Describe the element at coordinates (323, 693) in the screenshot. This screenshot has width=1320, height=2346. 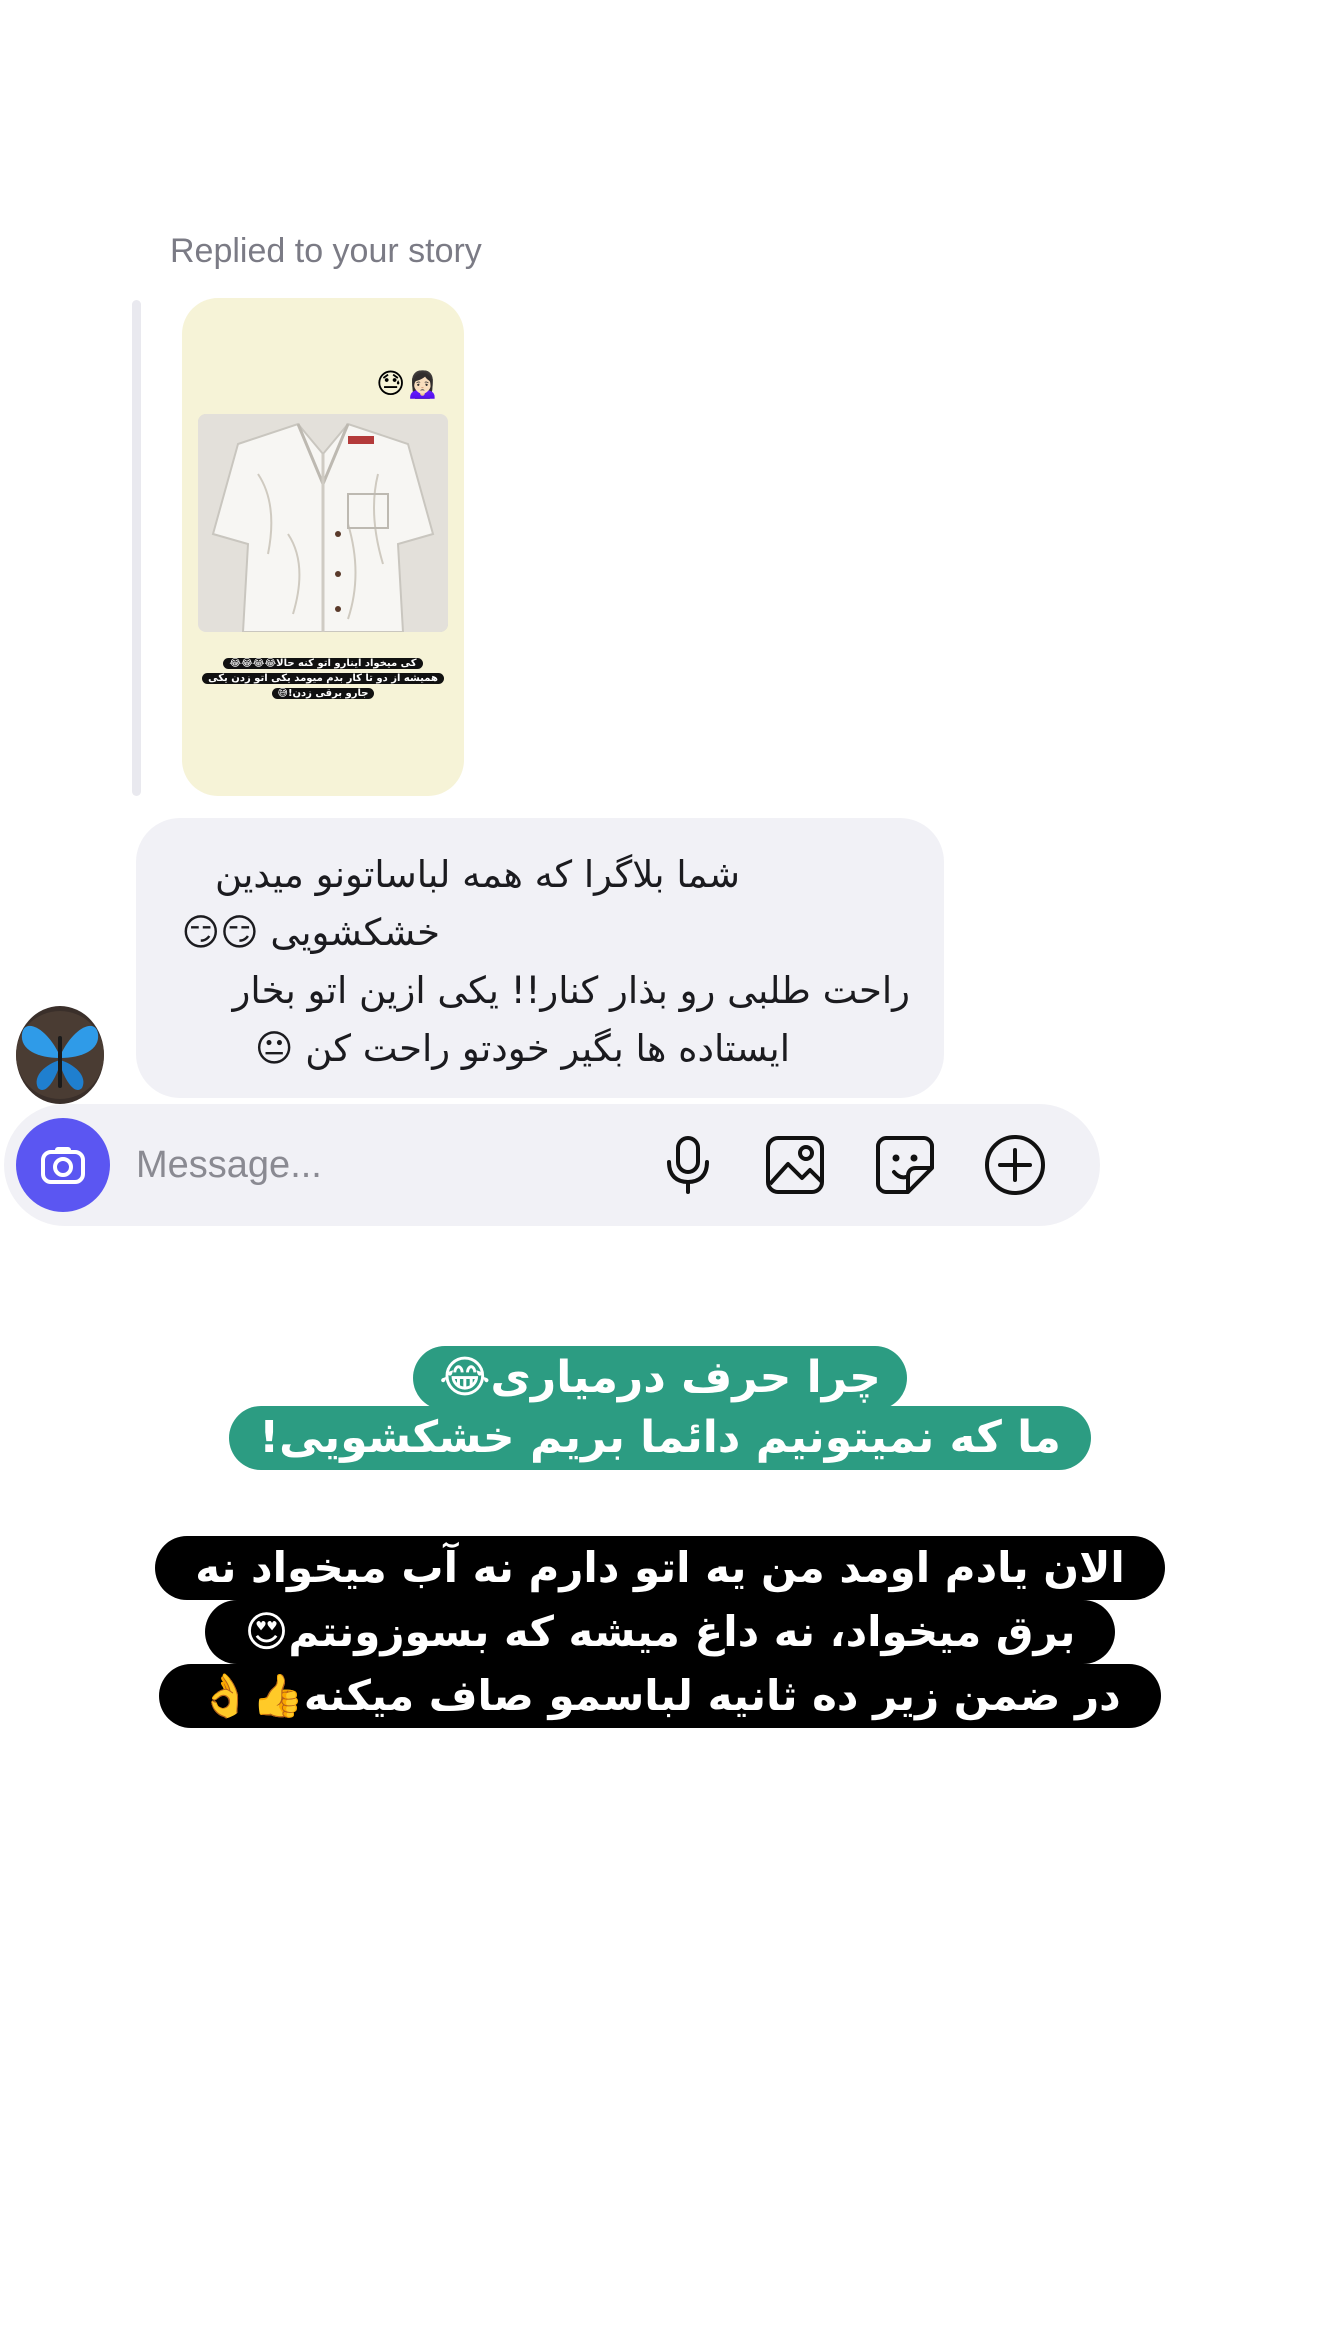
I see `story-caption-line: جارو برقی زدن!😅` at that location.